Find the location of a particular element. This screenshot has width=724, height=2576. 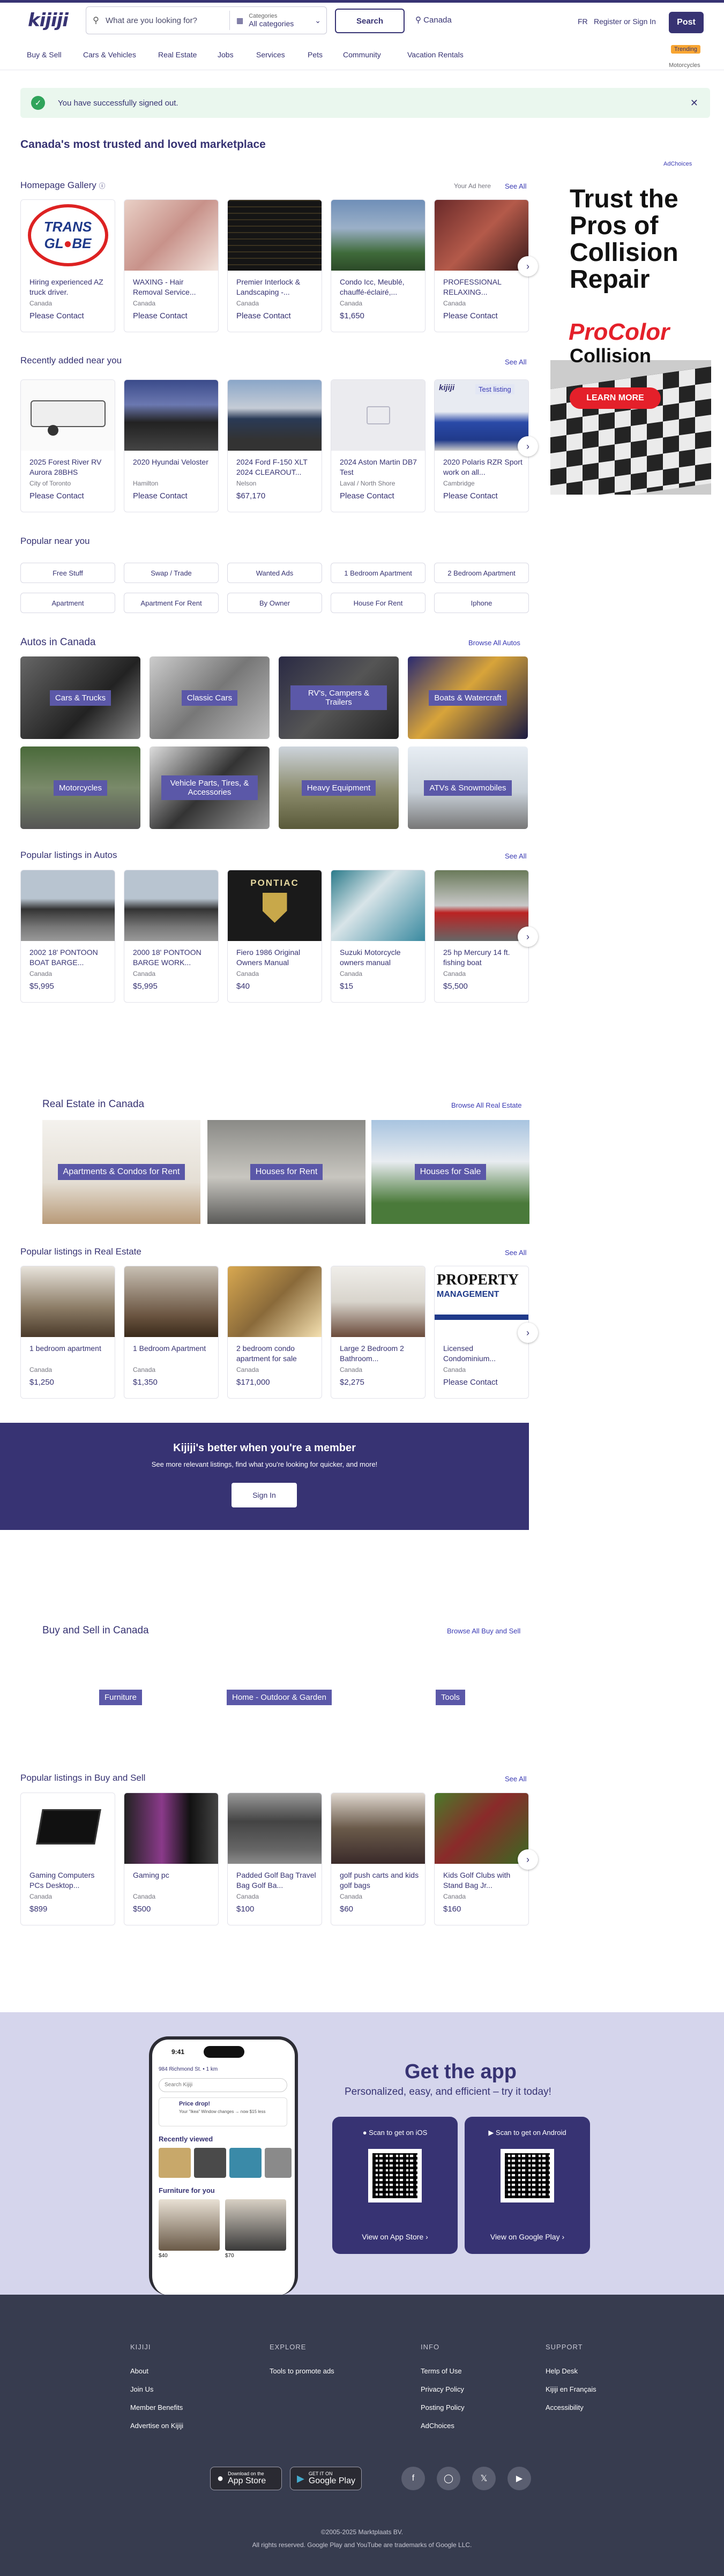

nav-community: Community is located at coordinates (362, 55).